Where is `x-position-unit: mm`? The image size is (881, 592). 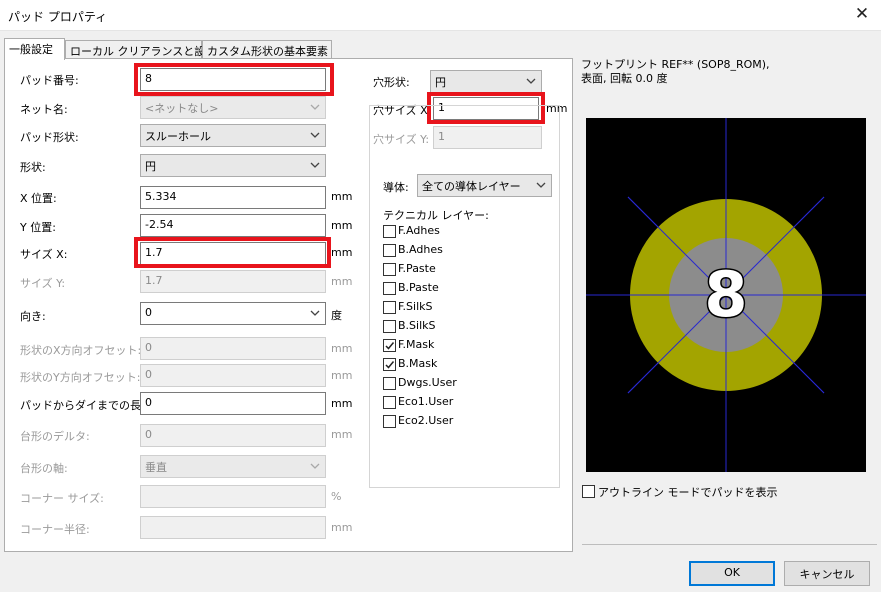
x-position-unit: mm is located at coordinates (342, 196).